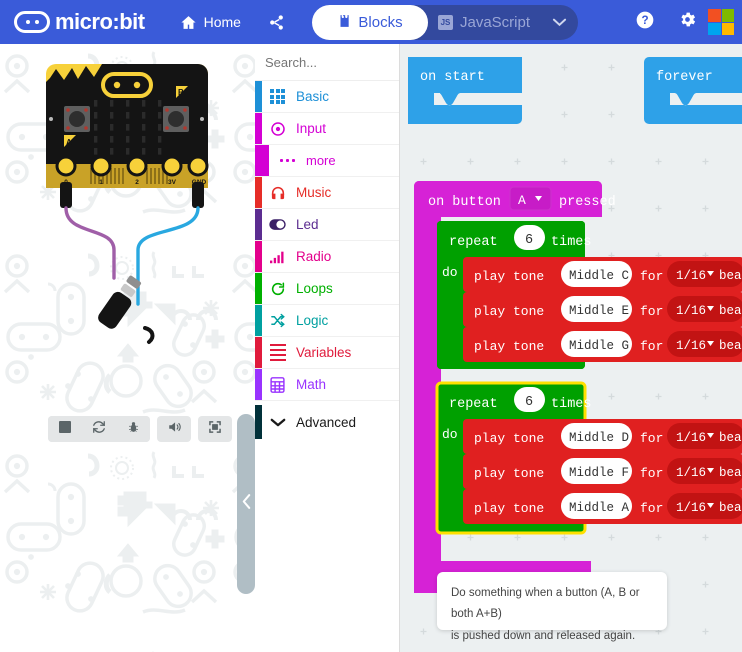 Image resolution: width=742 pixels, height=652 pixels. What do you see at coordinates (277, 192) in the screenshot?
I see `headphones-icon` at bounding box center [277, 192].